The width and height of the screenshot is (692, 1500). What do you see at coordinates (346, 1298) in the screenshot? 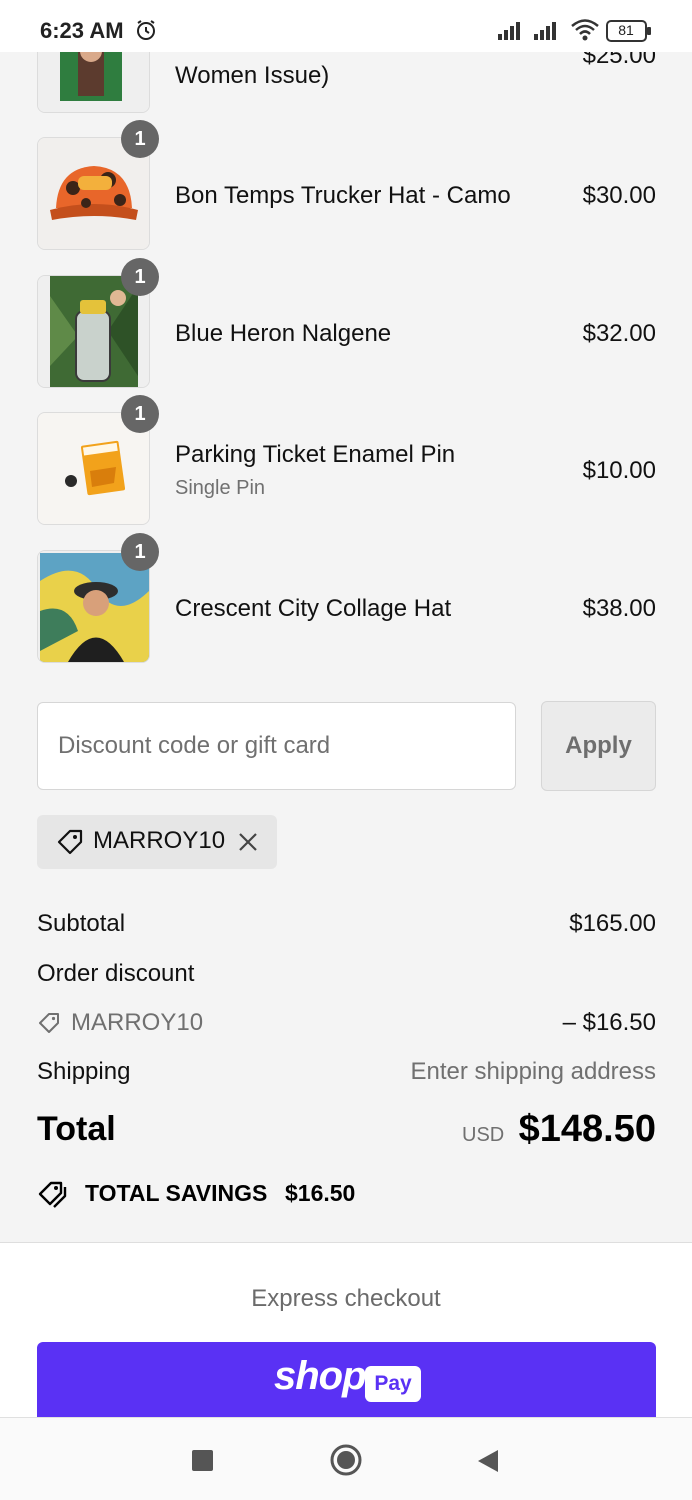
I see `express-checkout-title: Express checkout` at bounding box center [346, 1298].